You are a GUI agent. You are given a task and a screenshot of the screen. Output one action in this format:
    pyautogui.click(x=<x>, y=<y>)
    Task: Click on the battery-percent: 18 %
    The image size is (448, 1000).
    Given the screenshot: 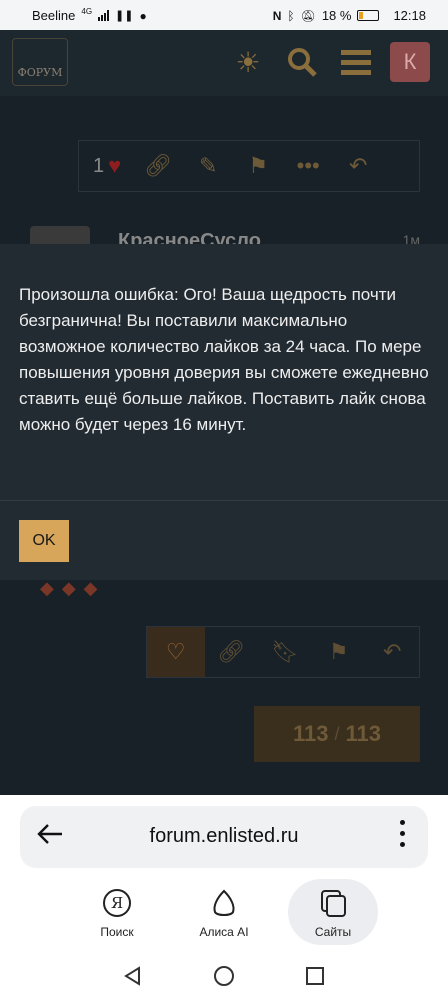 What is the action you would take?
    pyautogui.click(x=336, y=15)
    